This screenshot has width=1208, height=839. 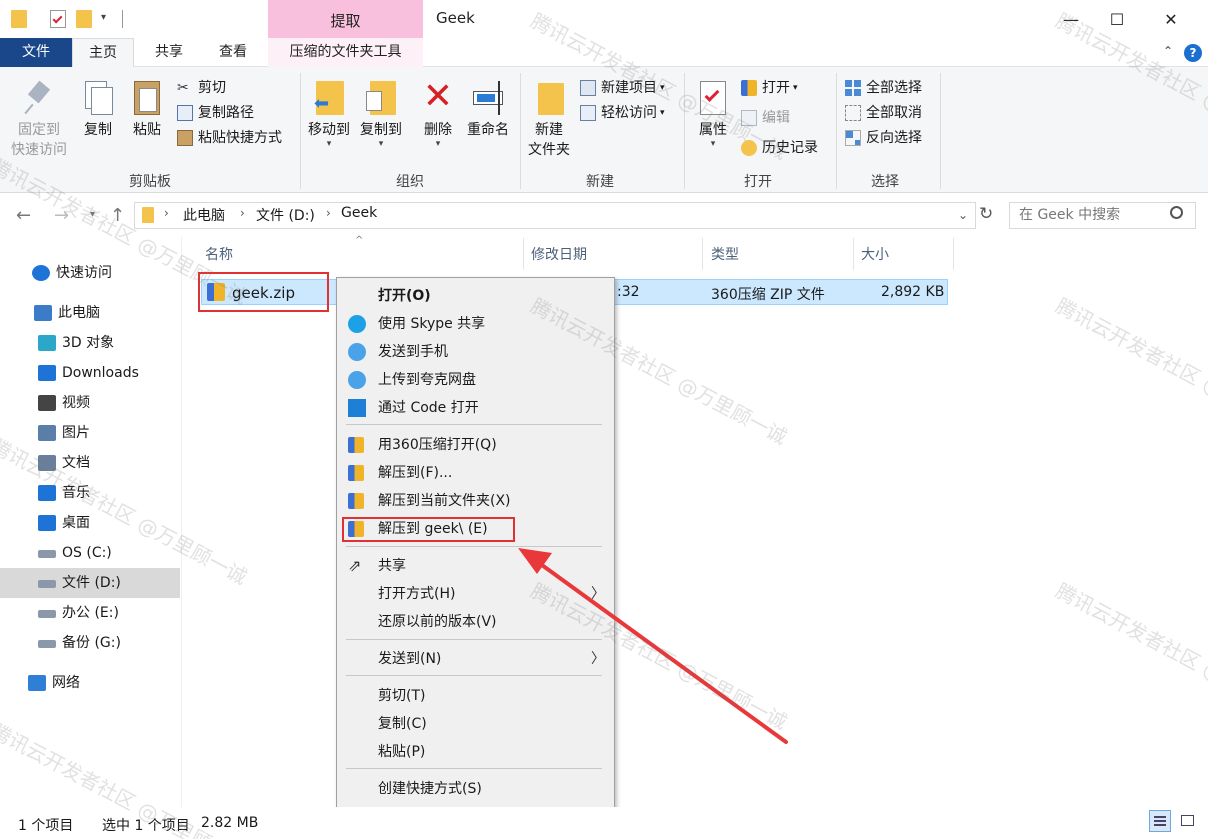 I want to click on menu-item-open-code: 通过 Code 打开, so click(x=475, y=408).